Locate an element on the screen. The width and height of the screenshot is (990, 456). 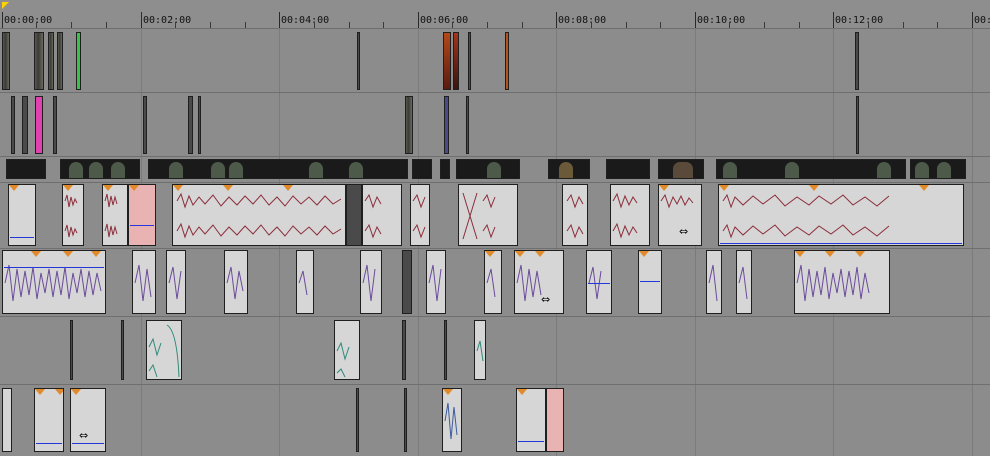
ruler-label-0: 00:00:00 is located at coordinates (28, 20).